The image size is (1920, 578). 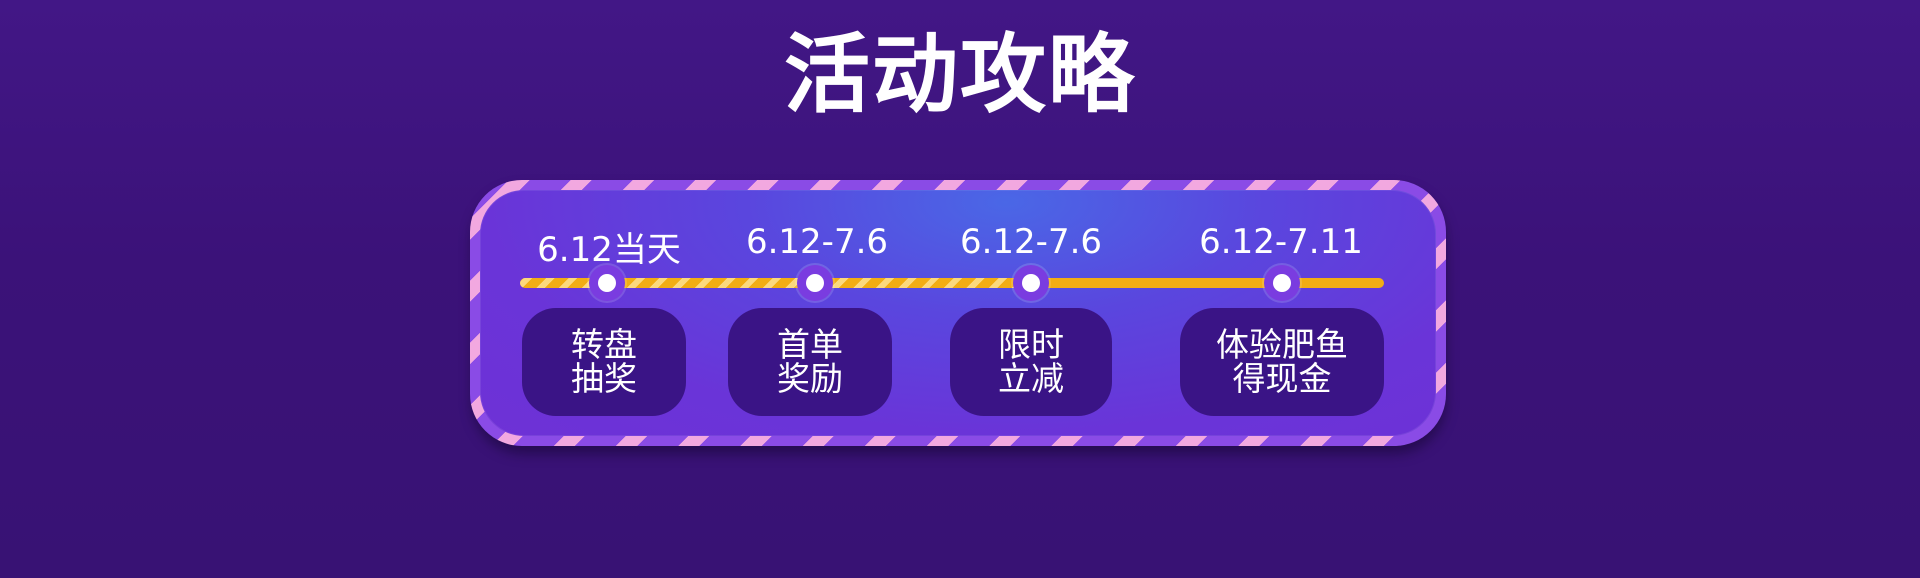 I want to click on event-card-4: 体验肥鱼 得现金, so click(x=1282, y=362).